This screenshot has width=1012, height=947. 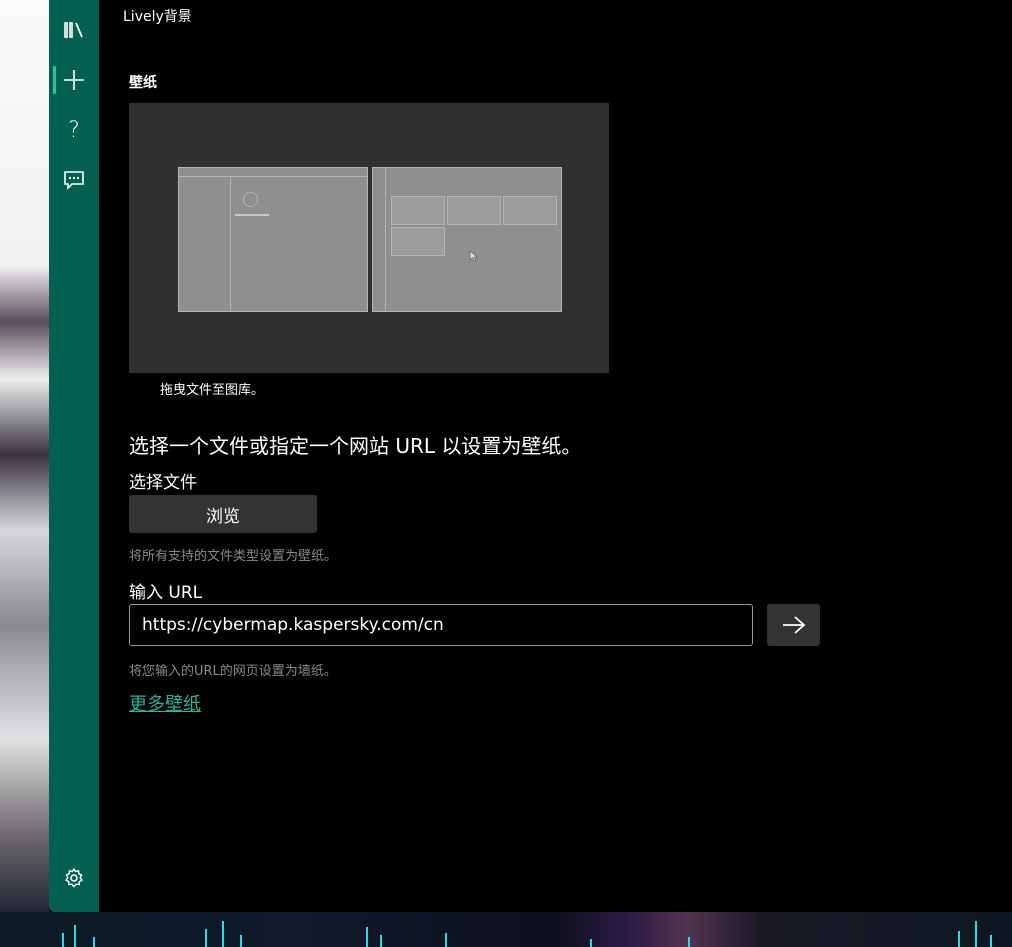 I want to click on section-title: 壁纸, so click(x=143, y=83).